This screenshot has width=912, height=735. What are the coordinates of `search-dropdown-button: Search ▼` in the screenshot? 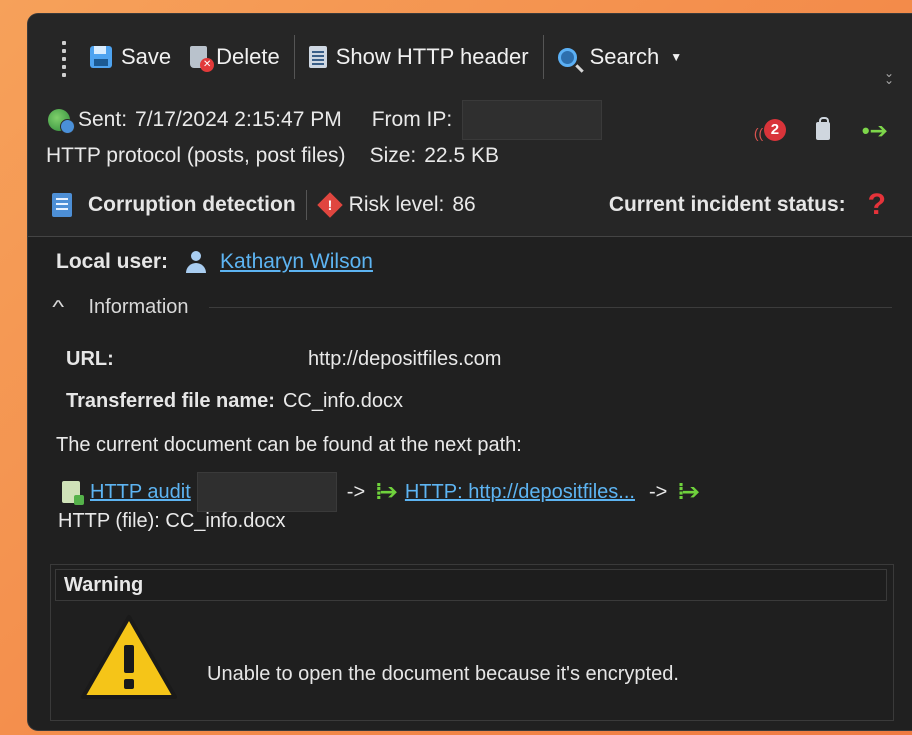 It's located at (620, 57).